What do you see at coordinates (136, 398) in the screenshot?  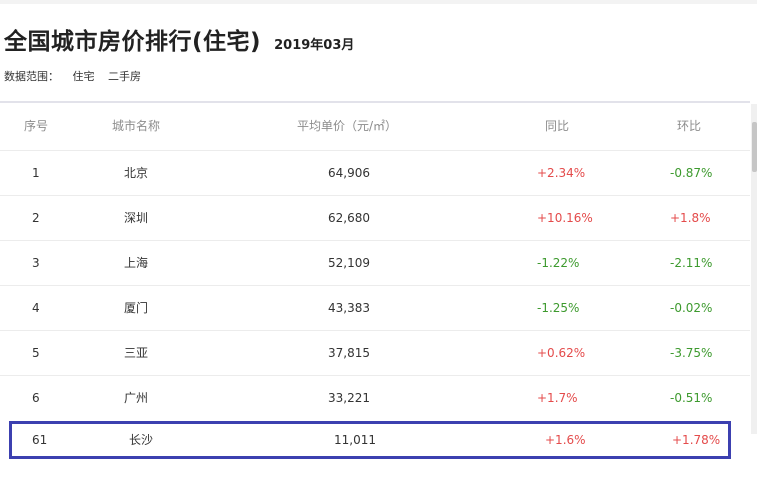 I see `cell-city: 广州` at bounding box center [136, 398].